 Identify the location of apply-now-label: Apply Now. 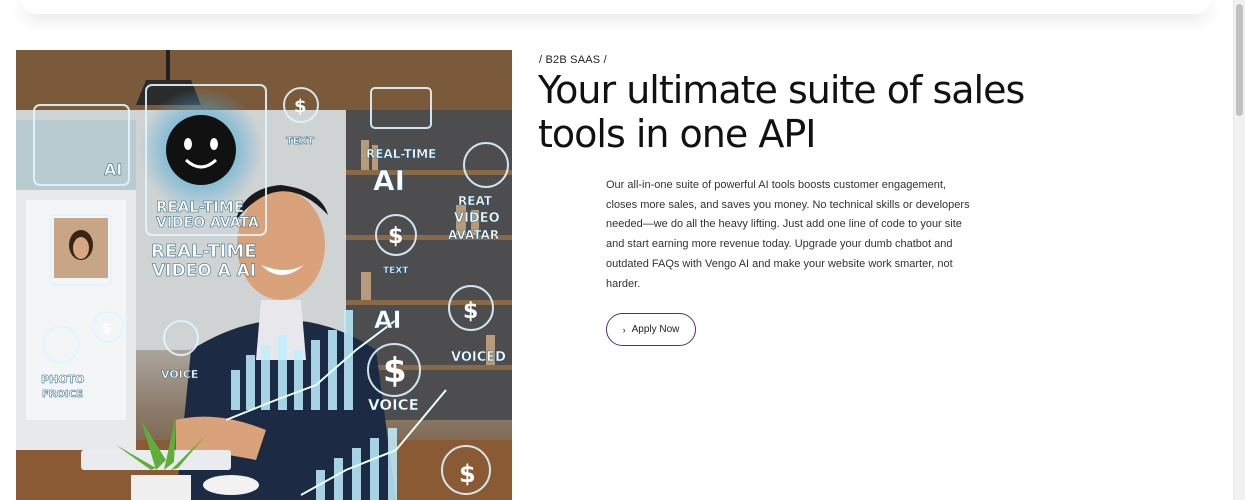
(655, 329).